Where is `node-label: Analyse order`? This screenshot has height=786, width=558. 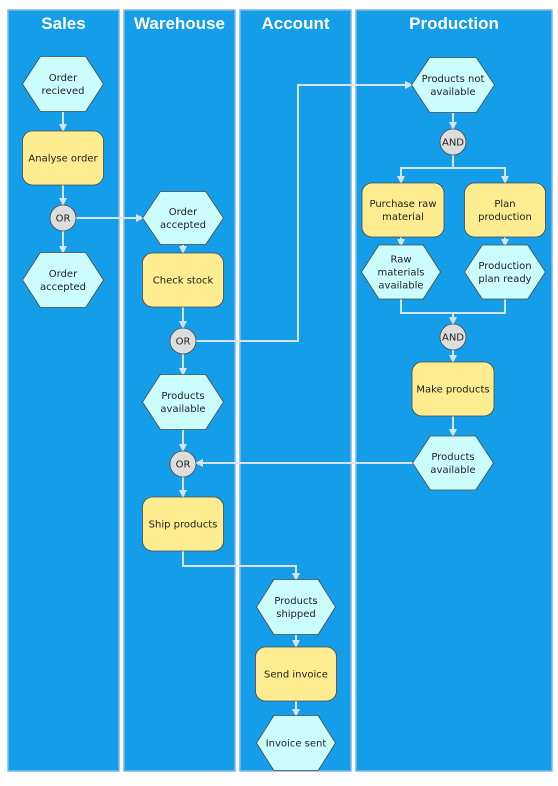 node-label: Analyse order is located at coordinates (63, 159).